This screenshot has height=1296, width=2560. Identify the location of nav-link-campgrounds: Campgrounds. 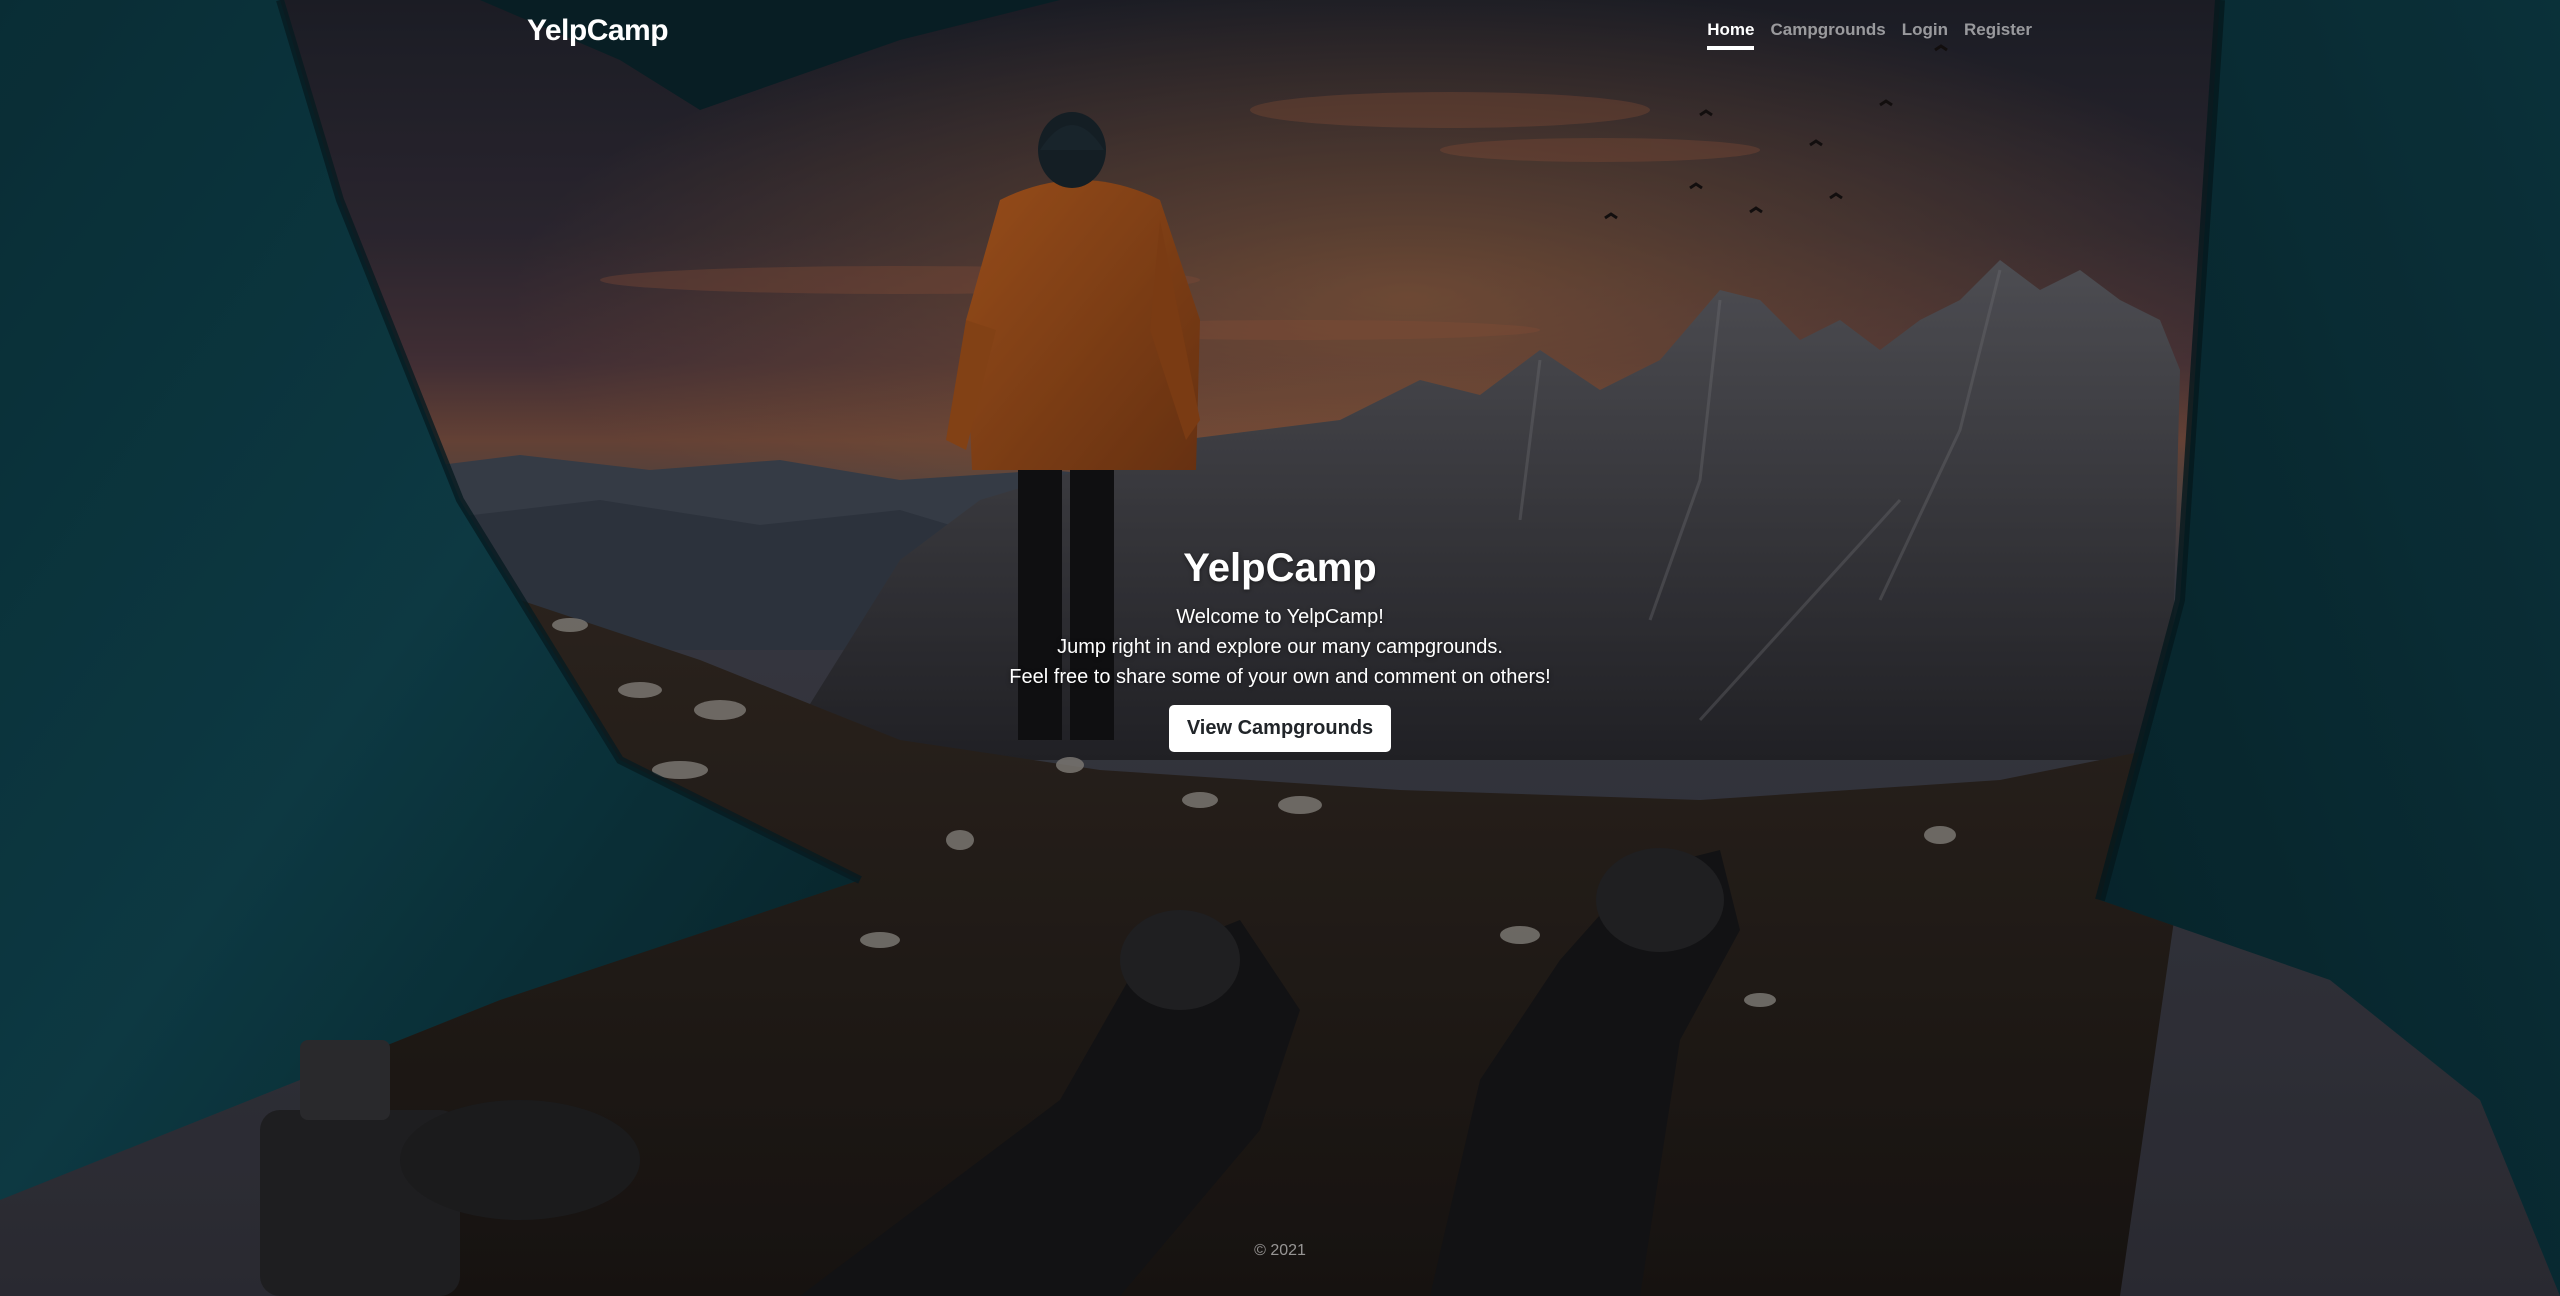
(1827, 35).